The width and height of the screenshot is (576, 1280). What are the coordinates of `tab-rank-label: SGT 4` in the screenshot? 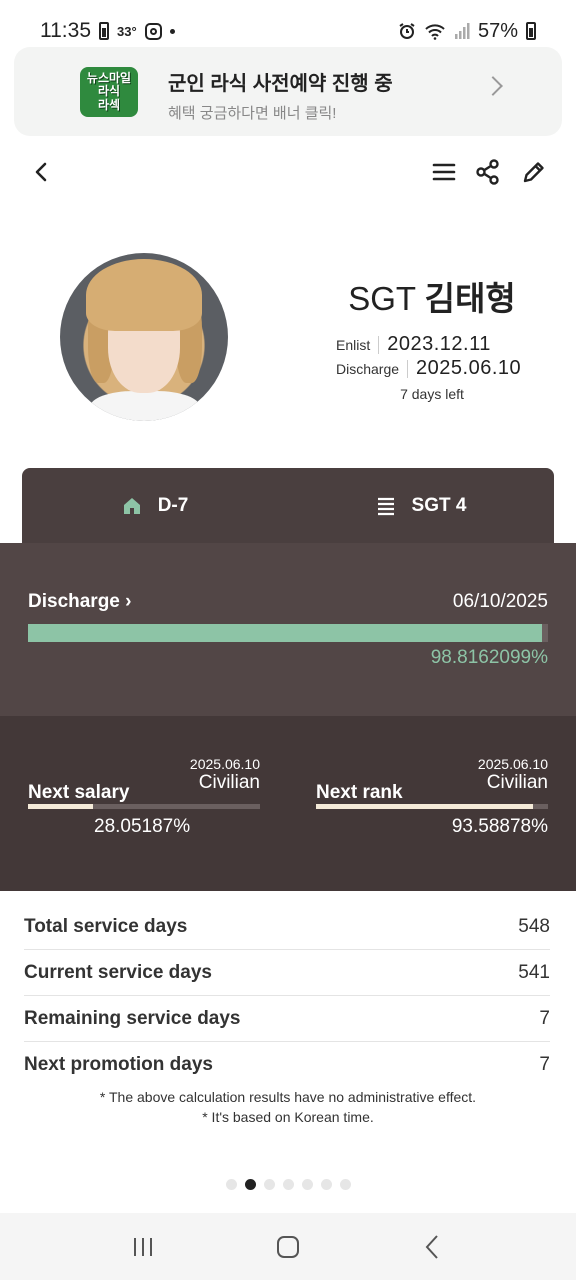 It's located at (439, 505).